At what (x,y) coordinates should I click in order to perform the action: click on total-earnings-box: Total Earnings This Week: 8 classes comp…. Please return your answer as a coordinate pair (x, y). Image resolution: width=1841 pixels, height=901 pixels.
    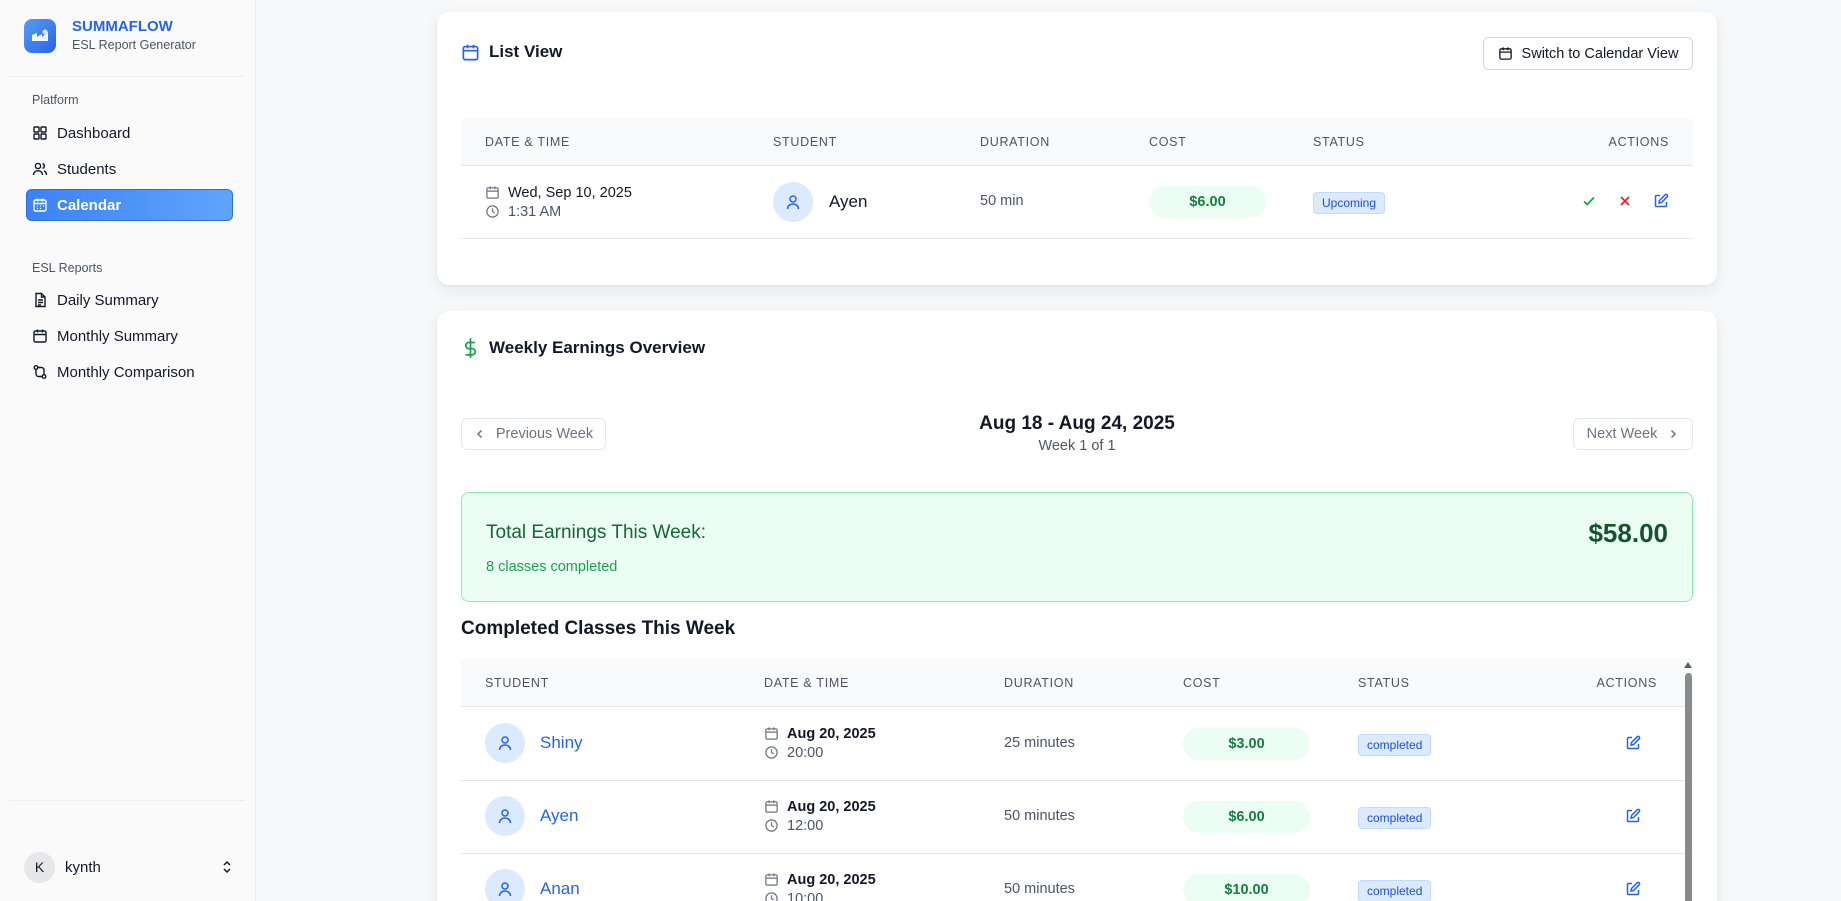
    Looking at the image, I should click on (1077, 547).